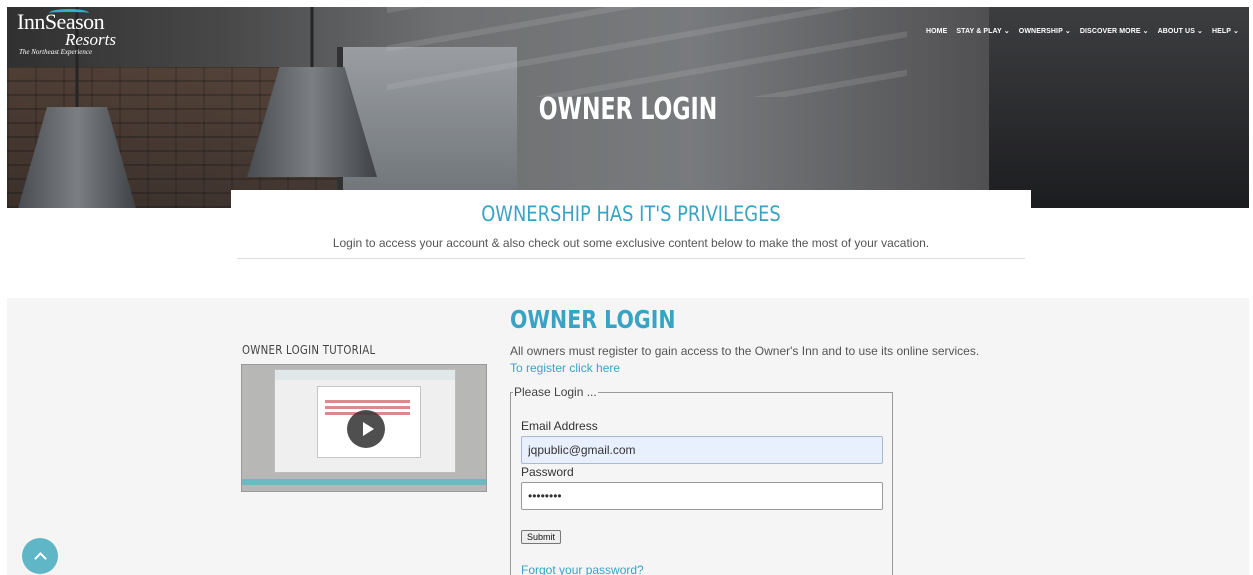 The image size is (1253, 575). I want to click on intro-heading: OWNERSHIP HAS IT'S PRIVILEGES, so click(631, 214).